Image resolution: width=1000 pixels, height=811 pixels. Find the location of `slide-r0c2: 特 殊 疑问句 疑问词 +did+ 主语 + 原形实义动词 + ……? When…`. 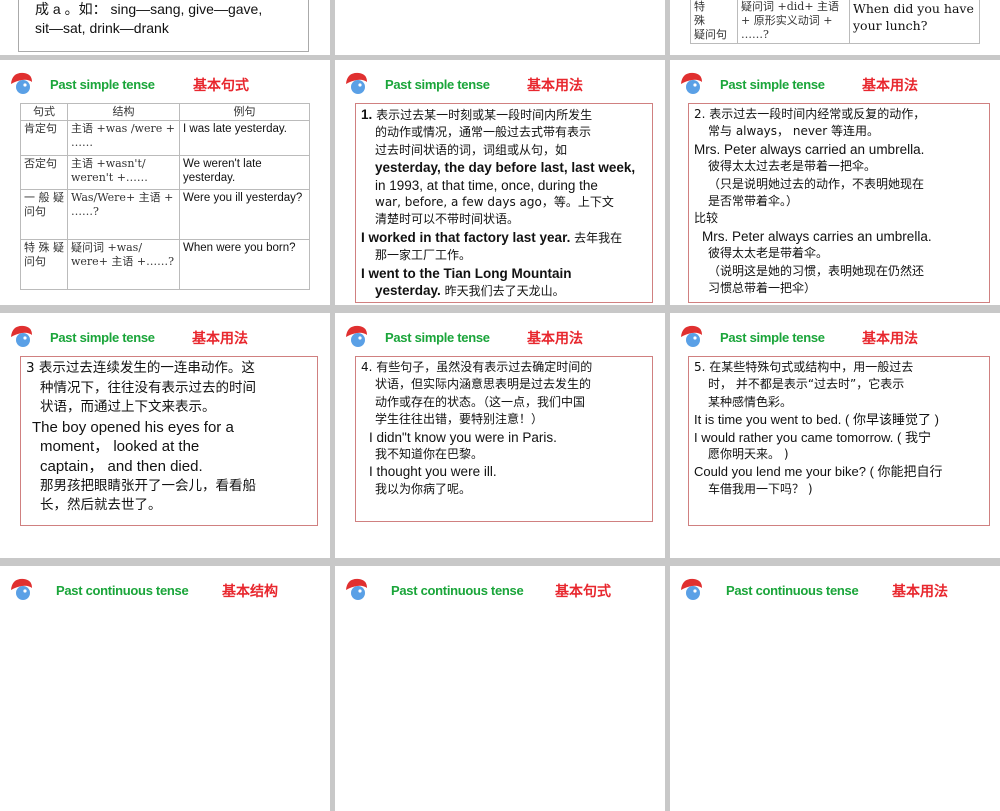

slide-r0c2: 特 殊 疑问句 疑问词 +did+ 主语 + 原形实义动词 + ……? When… is located at coordinates (835, 27).